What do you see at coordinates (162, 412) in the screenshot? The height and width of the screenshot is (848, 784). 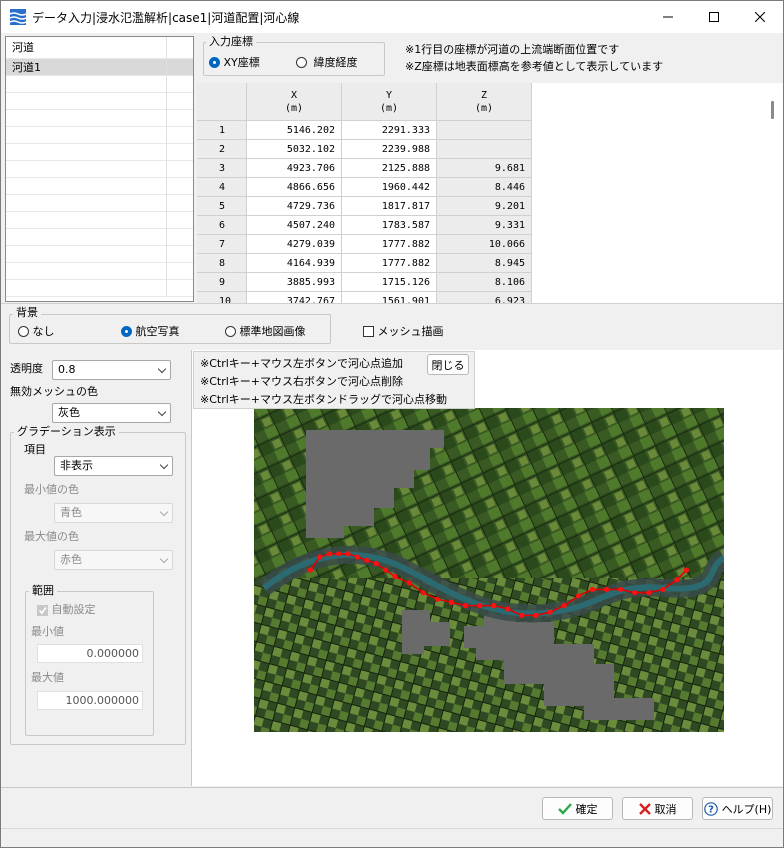 I see `chevron-down-icon` at bounding box center [162, 412].